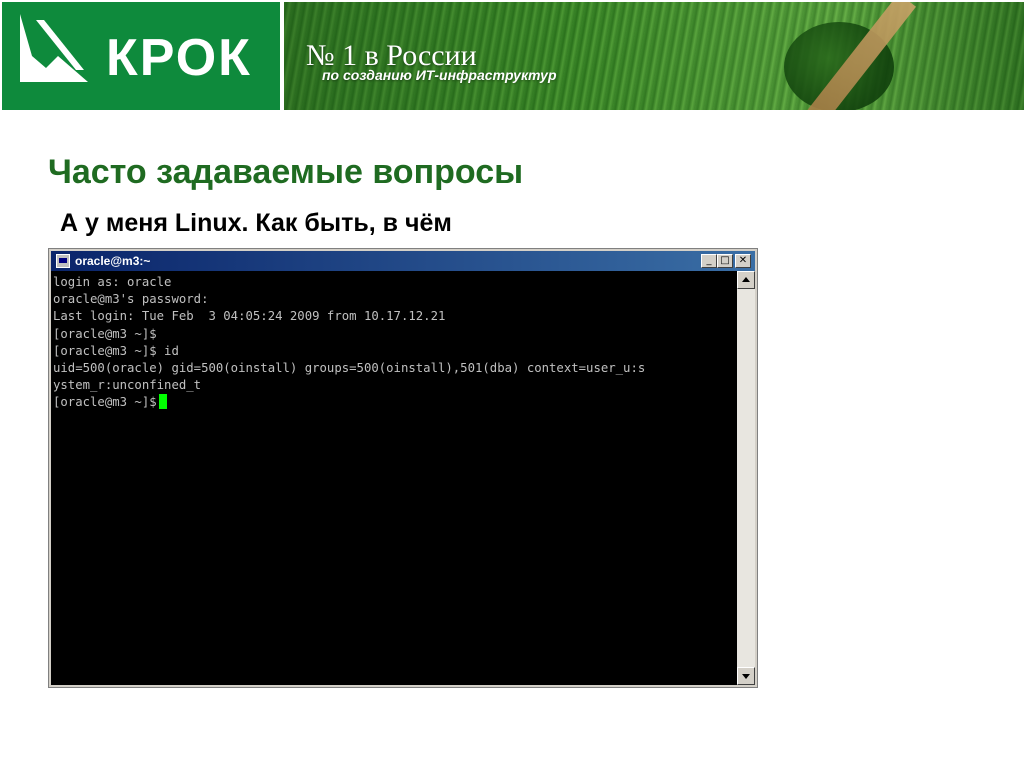 The height and width of the screenshot is (768, 1024). What do you see at coordinates (256, 225) in the screenshot?
I see `question-text: А у меня Linux. Как быть, в чём разница?` at bounding box center [256, 225].